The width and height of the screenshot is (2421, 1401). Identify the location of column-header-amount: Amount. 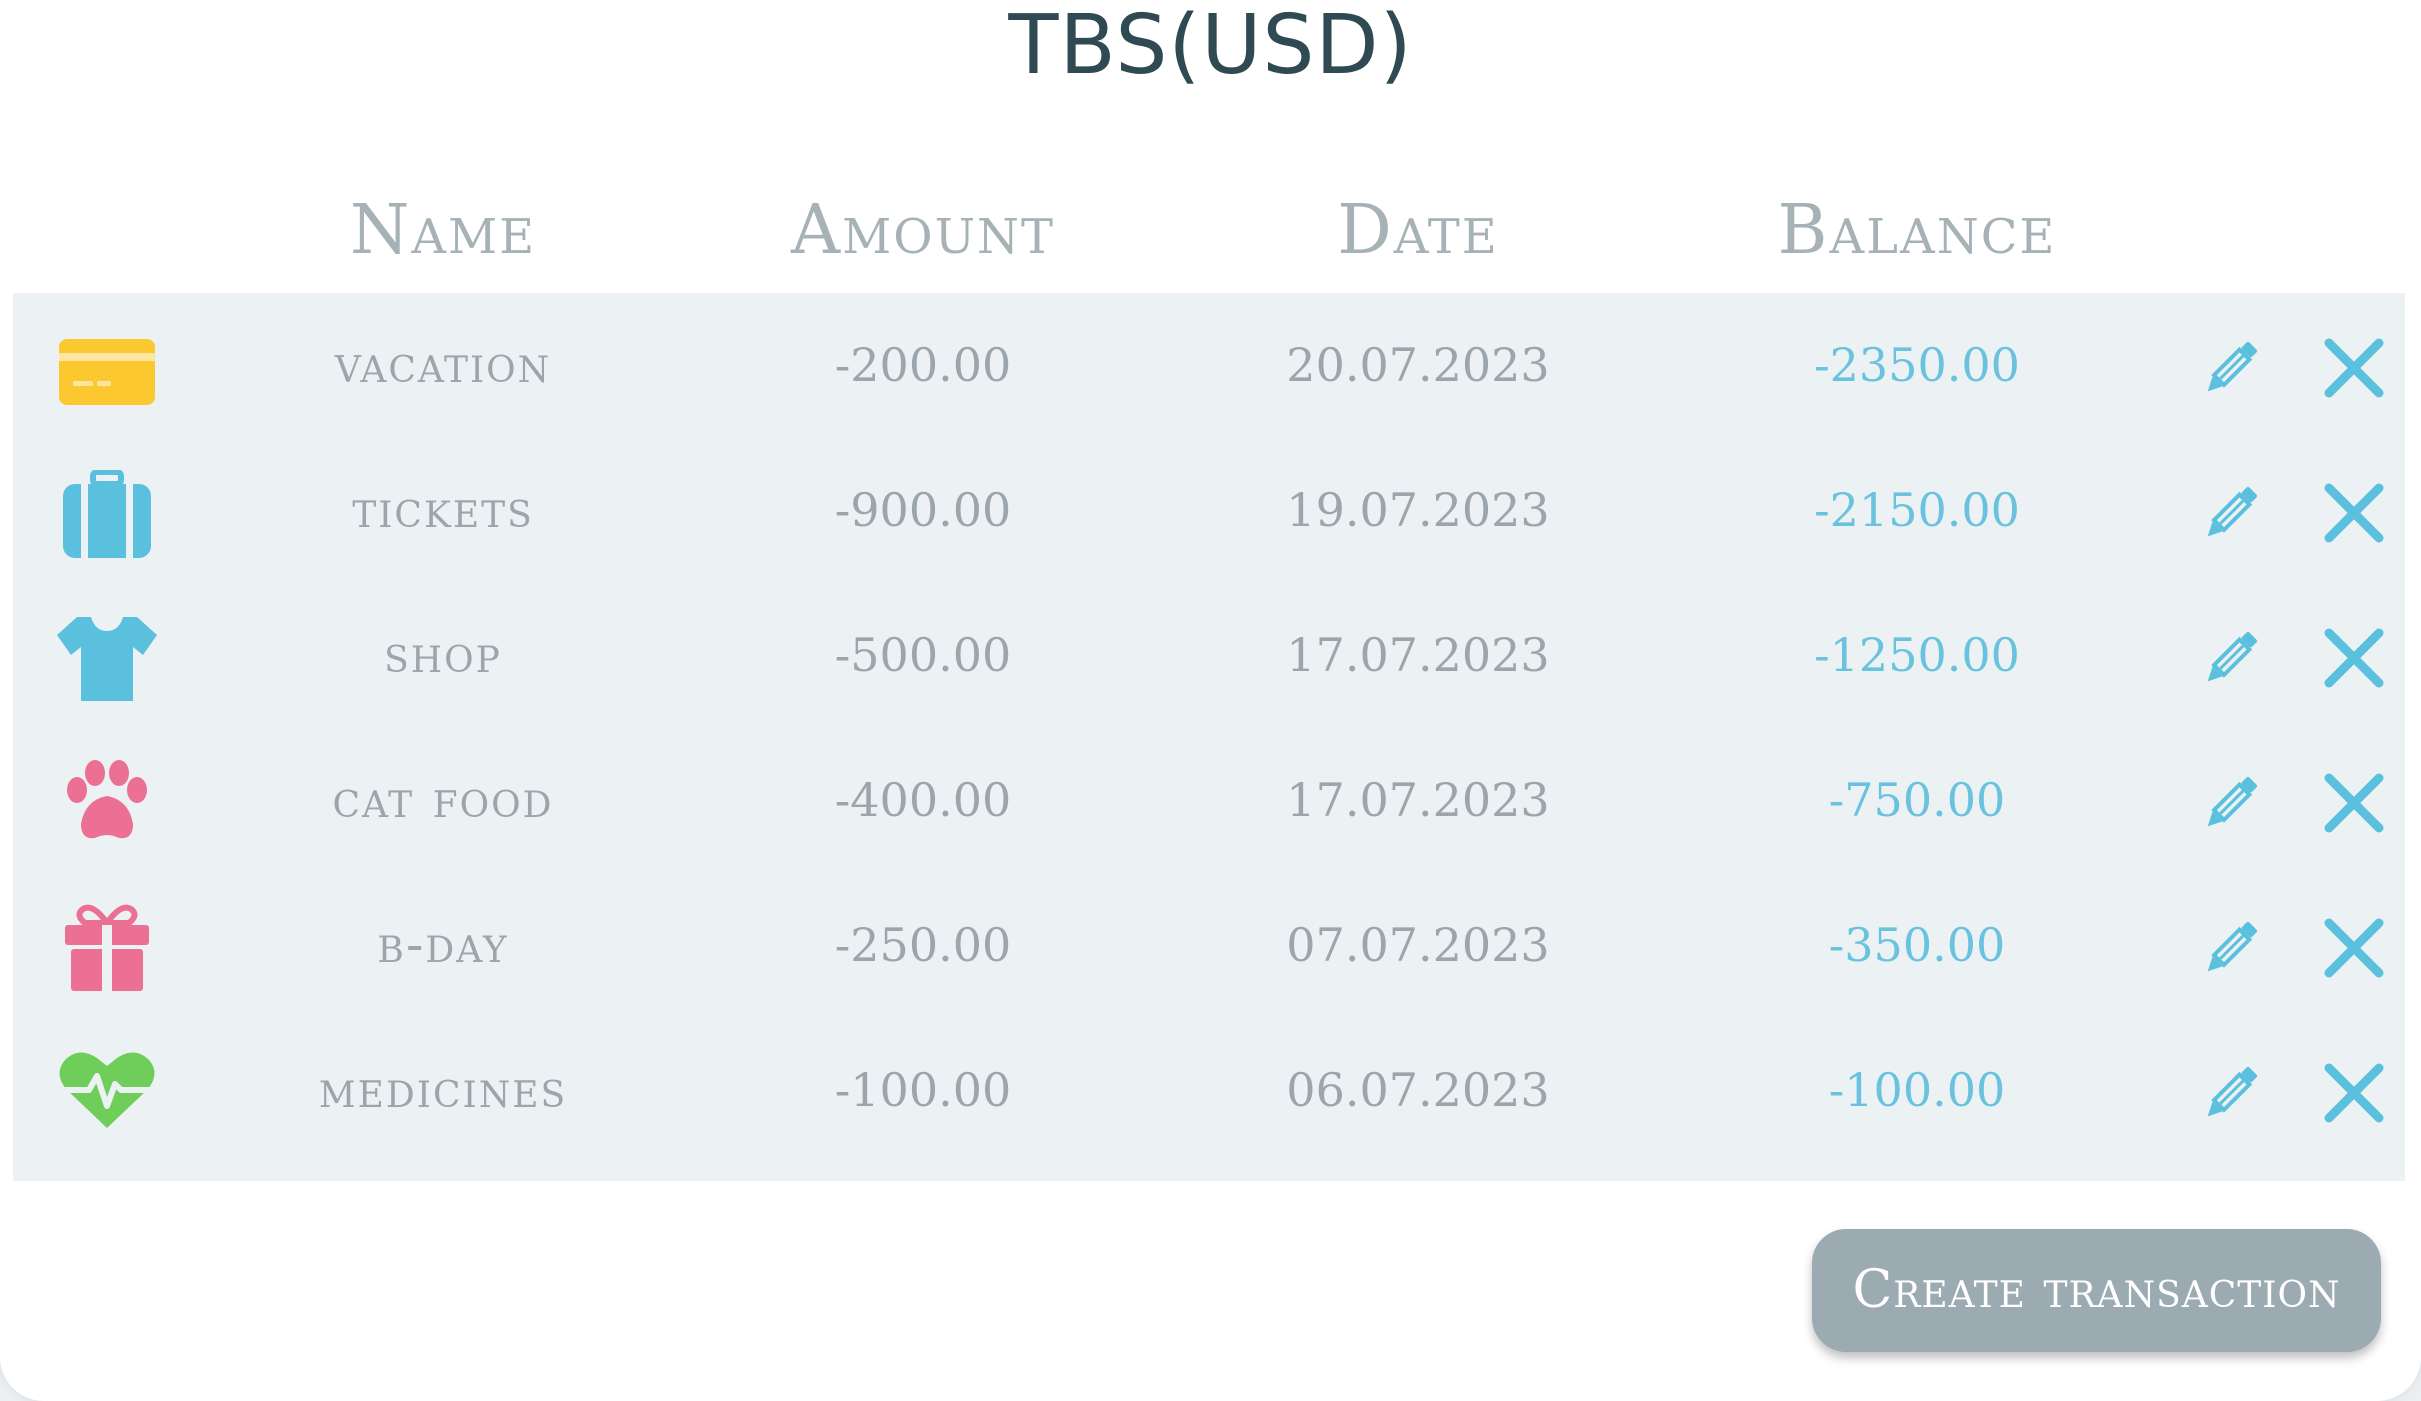
(923, 230).